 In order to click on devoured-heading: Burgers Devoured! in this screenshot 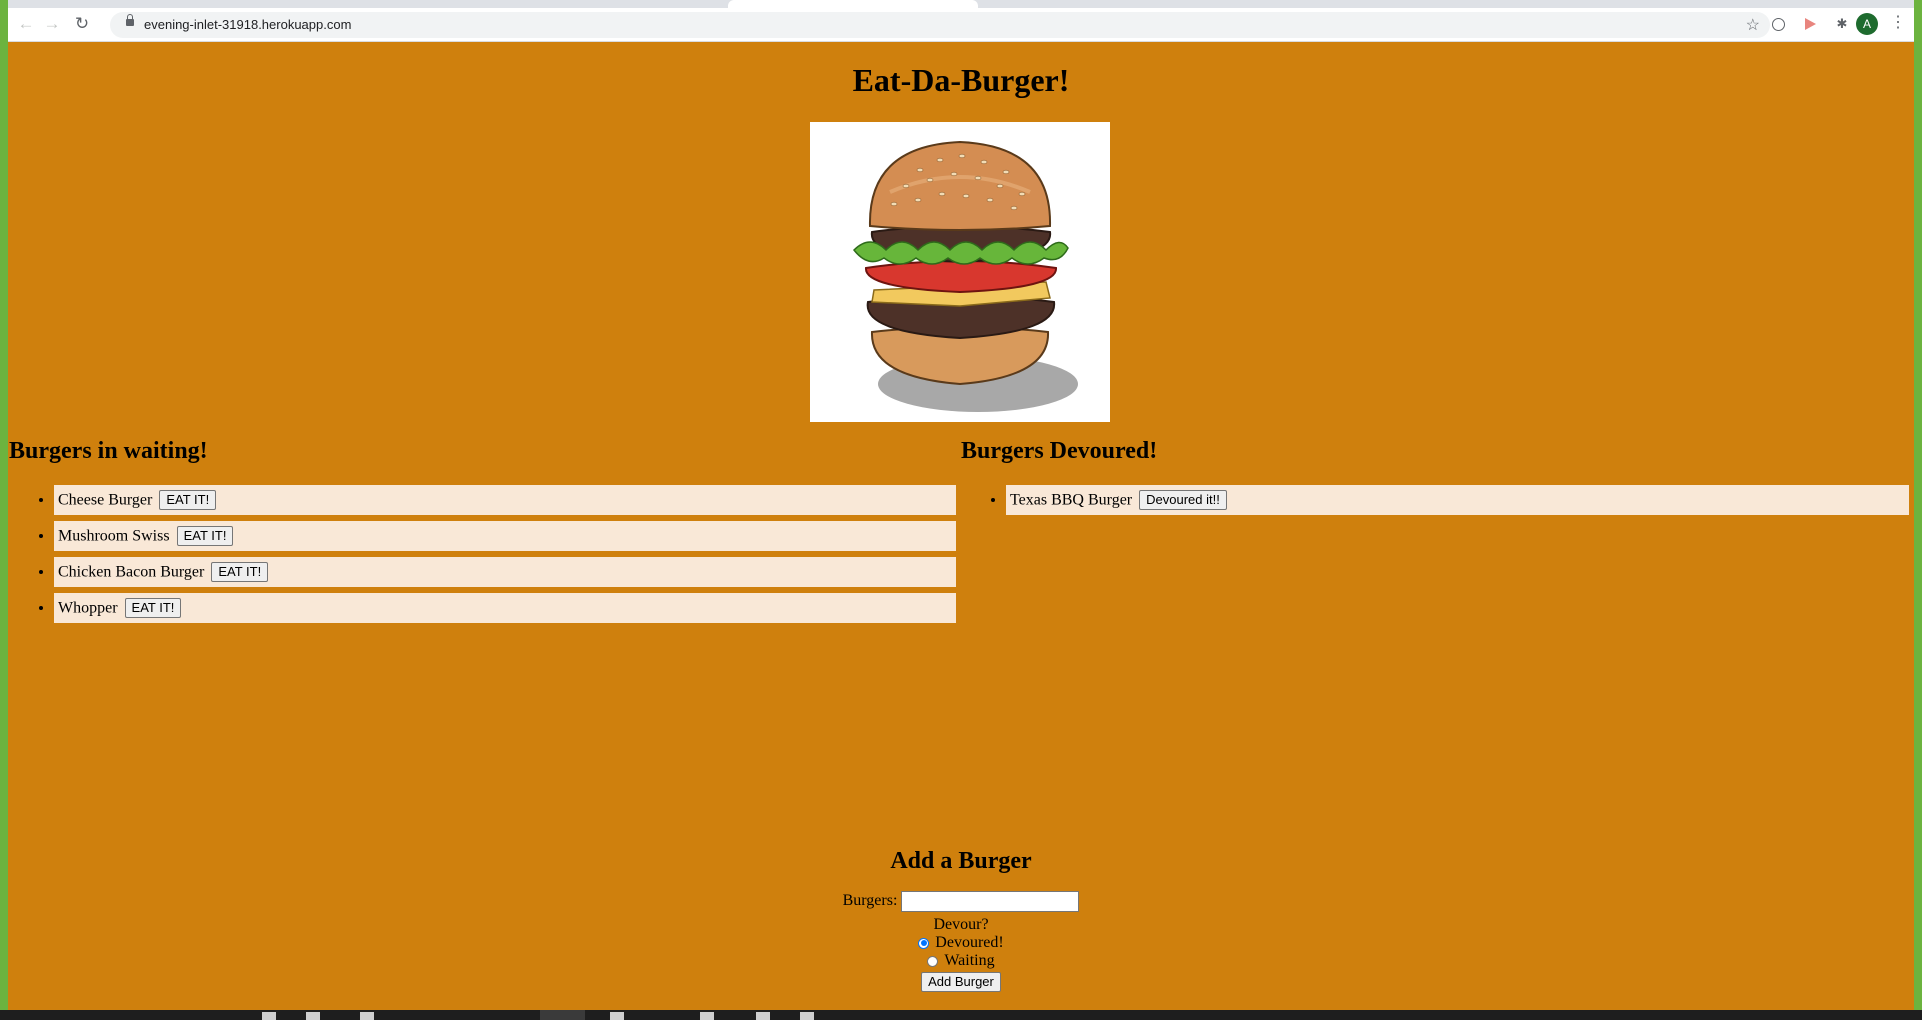, I will do `click(1059, 451)`.